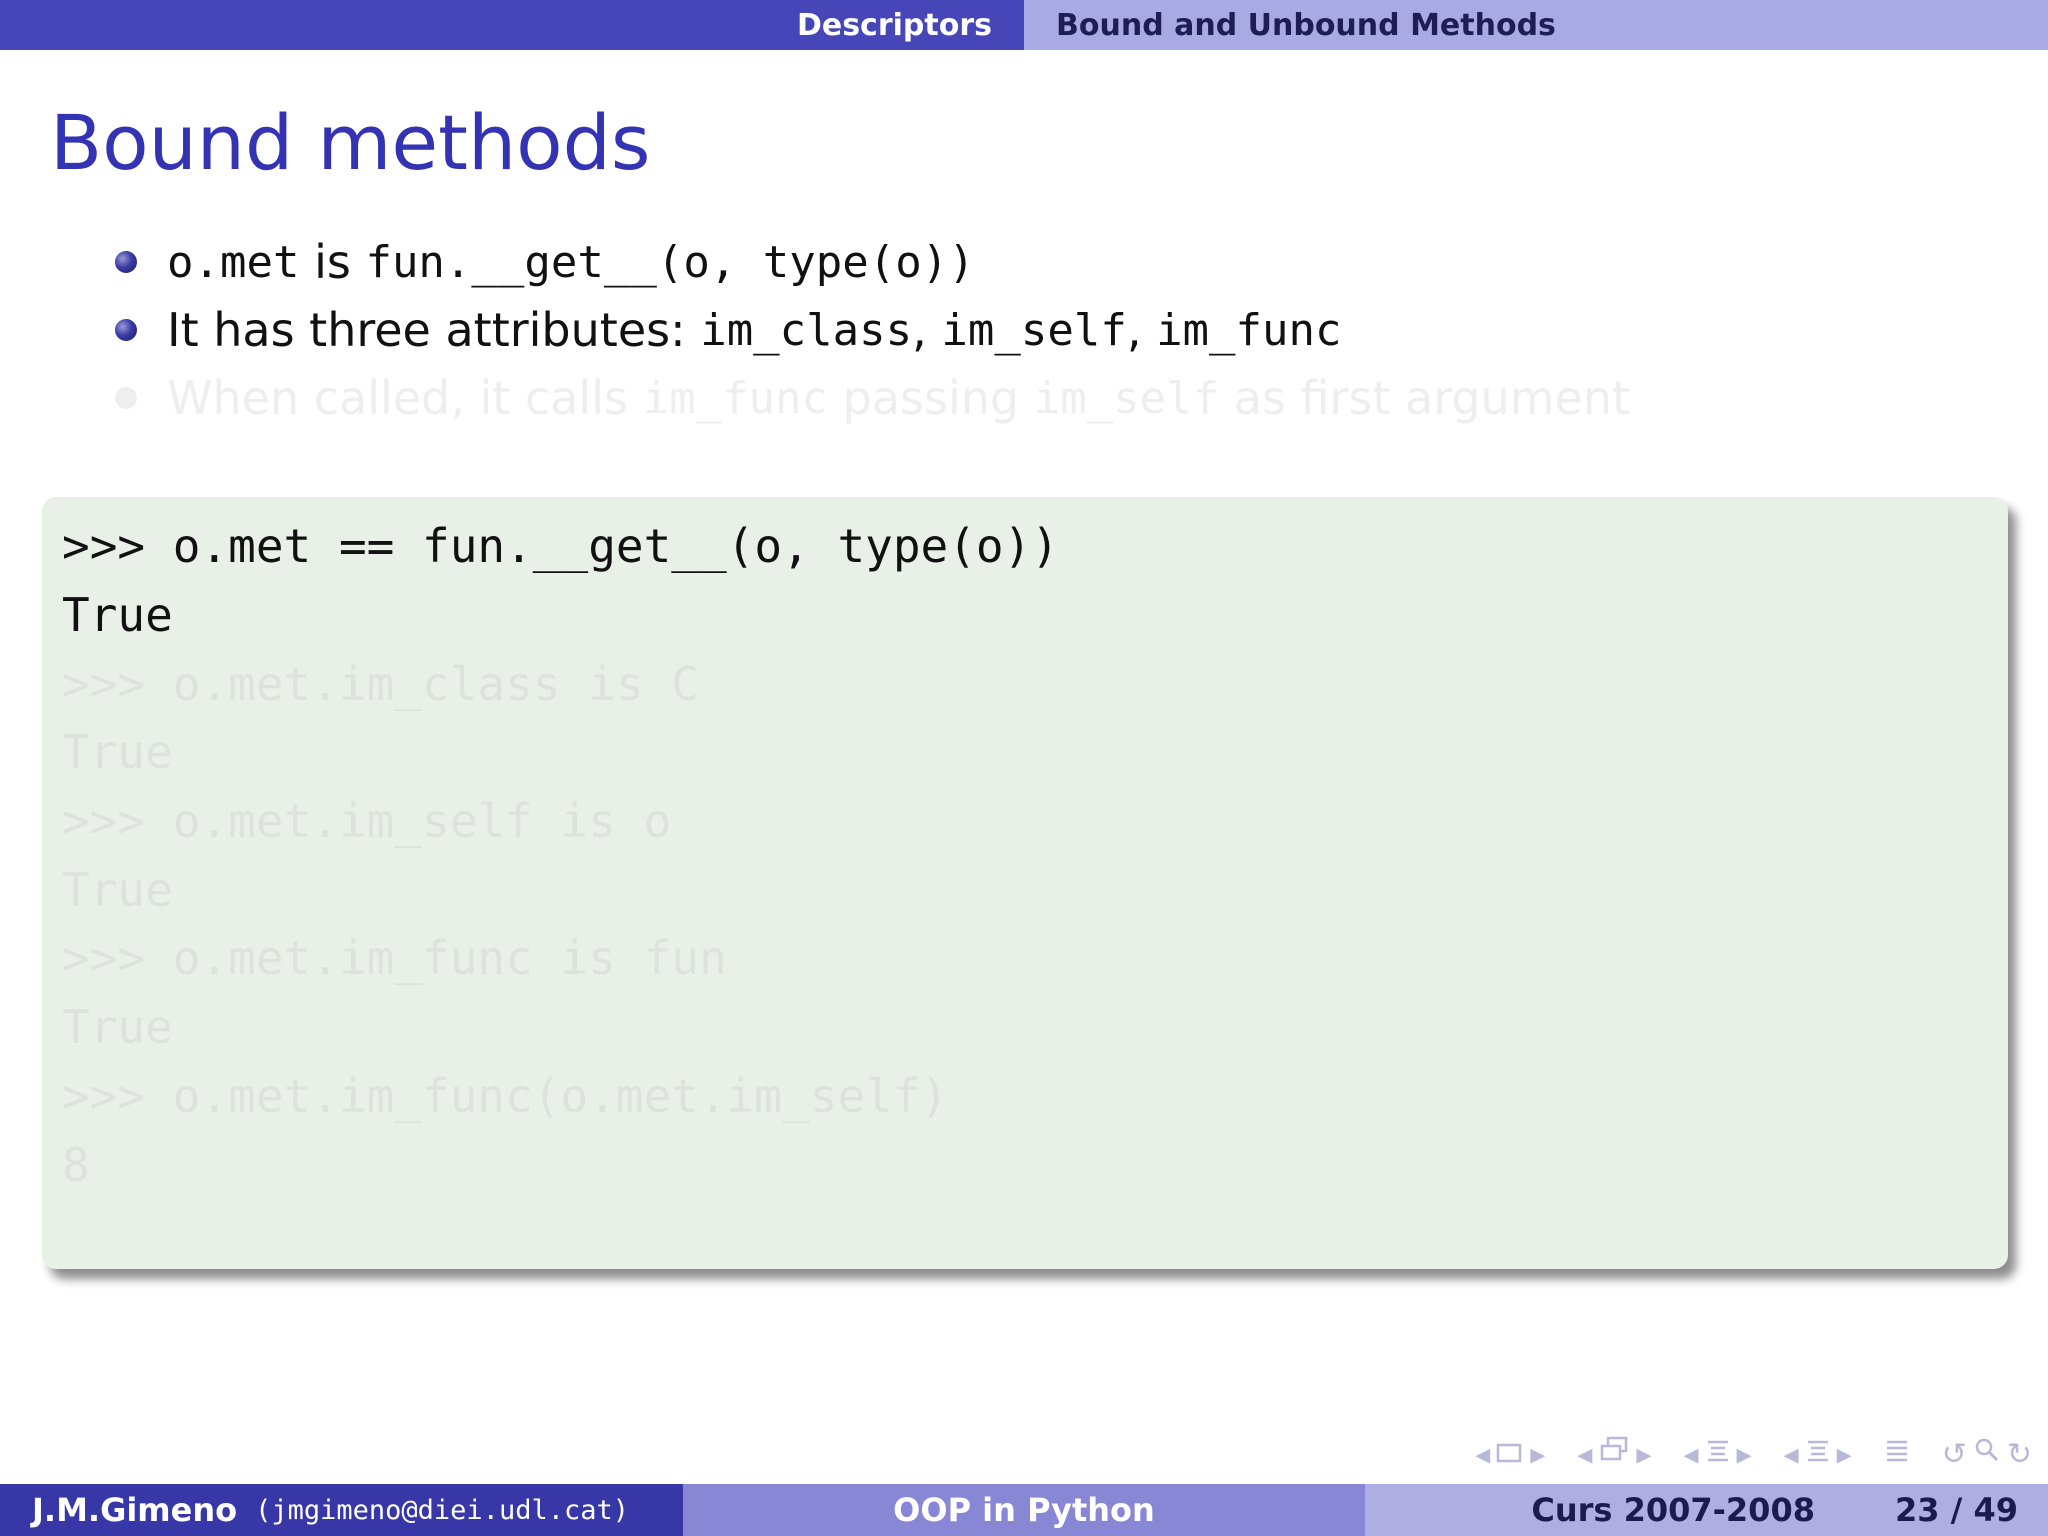 The width and height of the screenshot is (2048, 1536). Describe the element at coordinates (894, 25) in the screenshot. I see `header-section-label: Descriptors` at that location.